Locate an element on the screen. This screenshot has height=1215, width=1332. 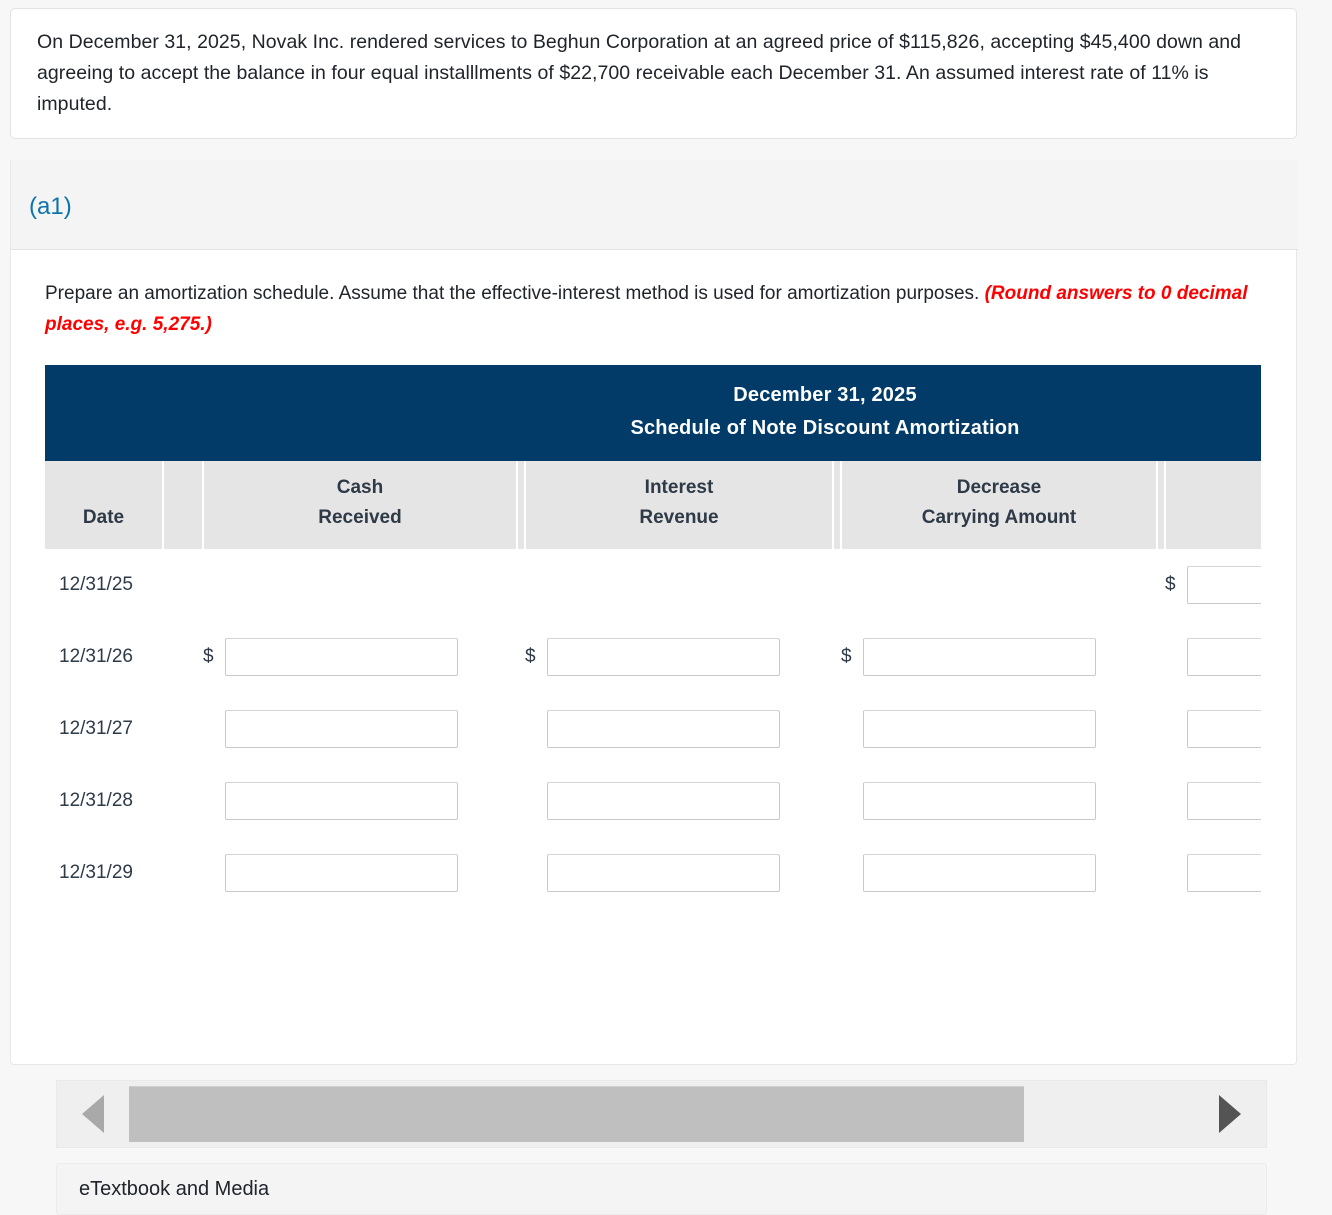
table-row: 12/31/27$$$$ is located at coordinates (653, 729).